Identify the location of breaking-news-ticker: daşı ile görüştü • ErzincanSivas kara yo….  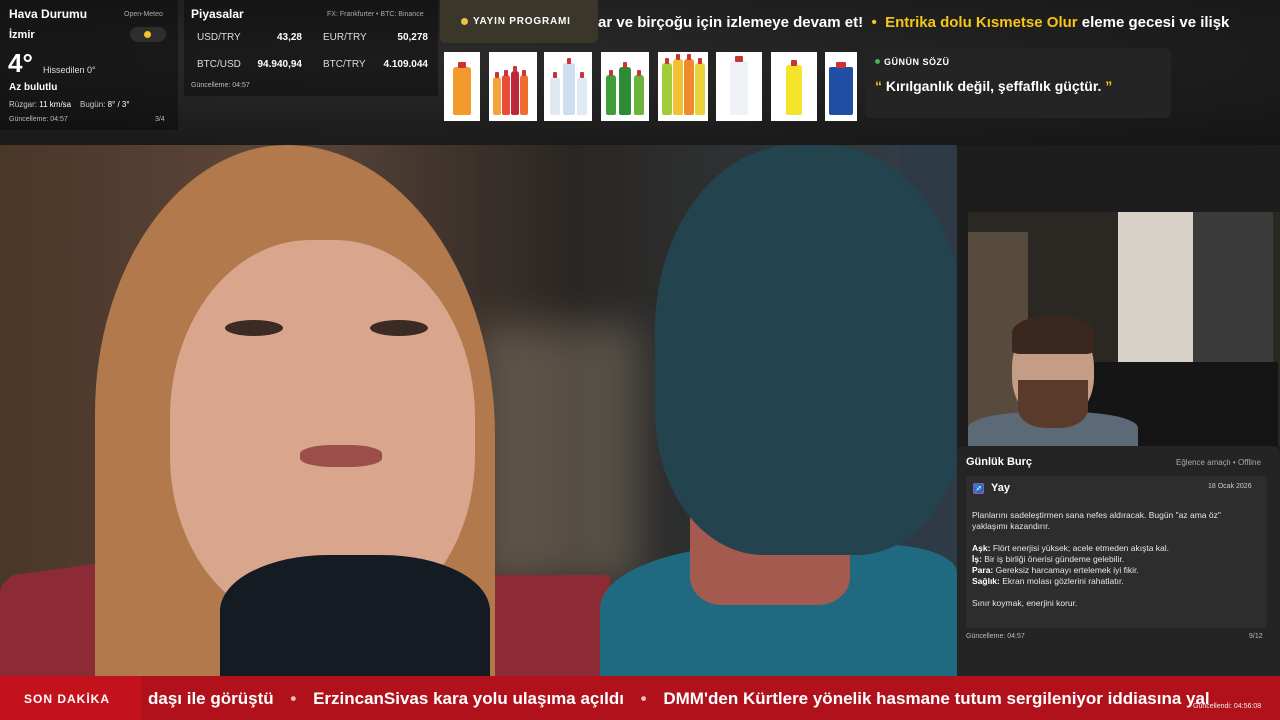
(679, 699).